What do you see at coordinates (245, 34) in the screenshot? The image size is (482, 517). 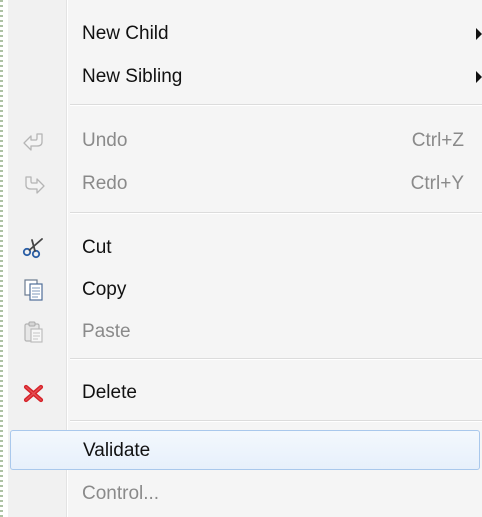 I see `menu-item-new-child: New Child` at bounding box center [245, 34].